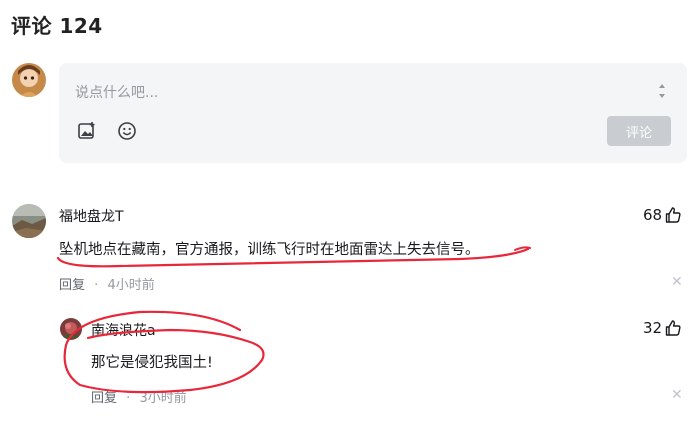 The height and width of the screenshot is (427, 698). Describe the element at coordinates (522, 248) in the screenshot. I see `annotation-underline` at that location.